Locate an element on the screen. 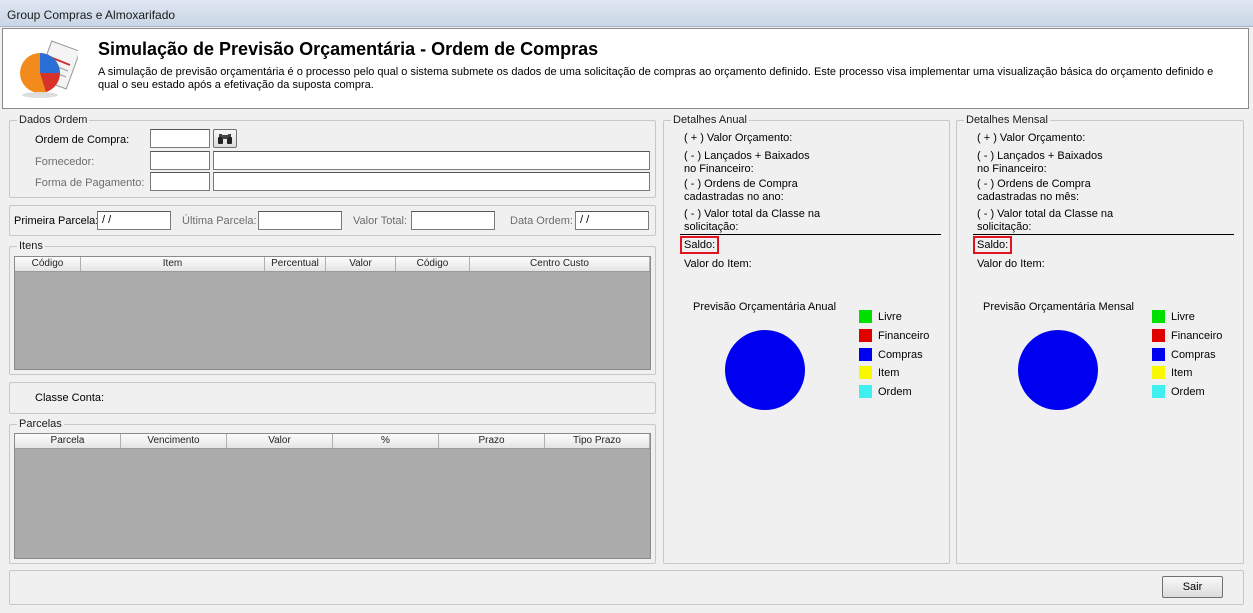  column-header: % is located at coordinates (386, 441).